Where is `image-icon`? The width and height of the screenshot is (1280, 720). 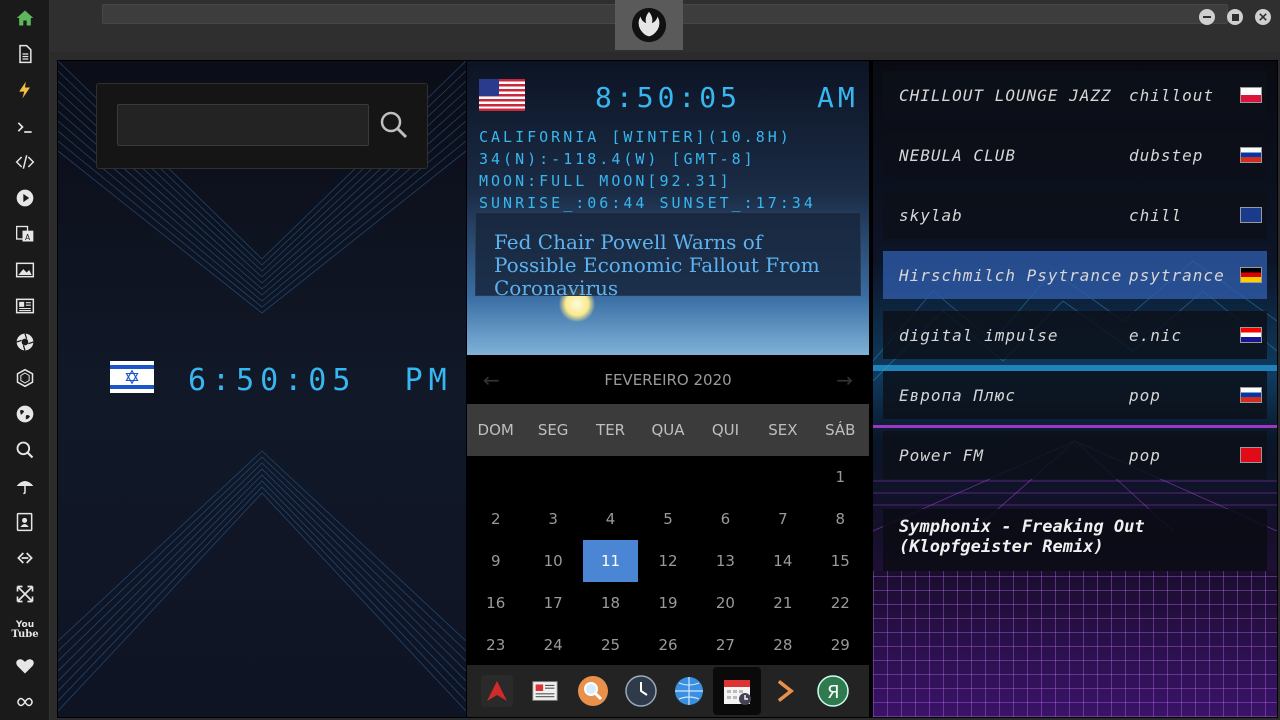 image-icon is located at coordinates (25, 270).